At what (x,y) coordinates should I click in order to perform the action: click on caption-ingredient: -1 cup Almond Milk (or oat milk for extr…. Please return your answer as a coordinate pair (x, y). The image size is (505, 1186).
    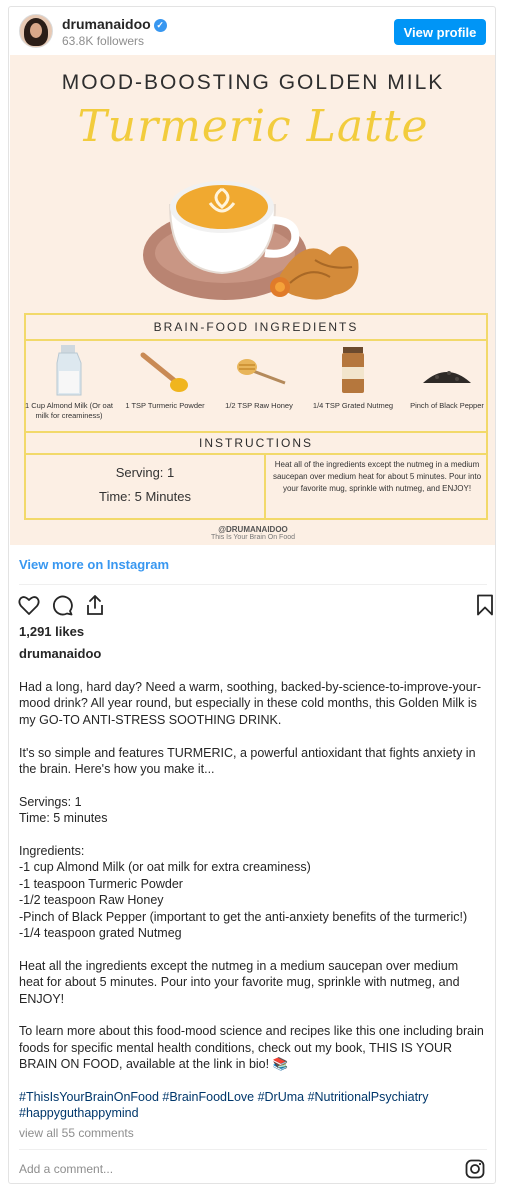
    Looking at the image, I should click on (165, 867).